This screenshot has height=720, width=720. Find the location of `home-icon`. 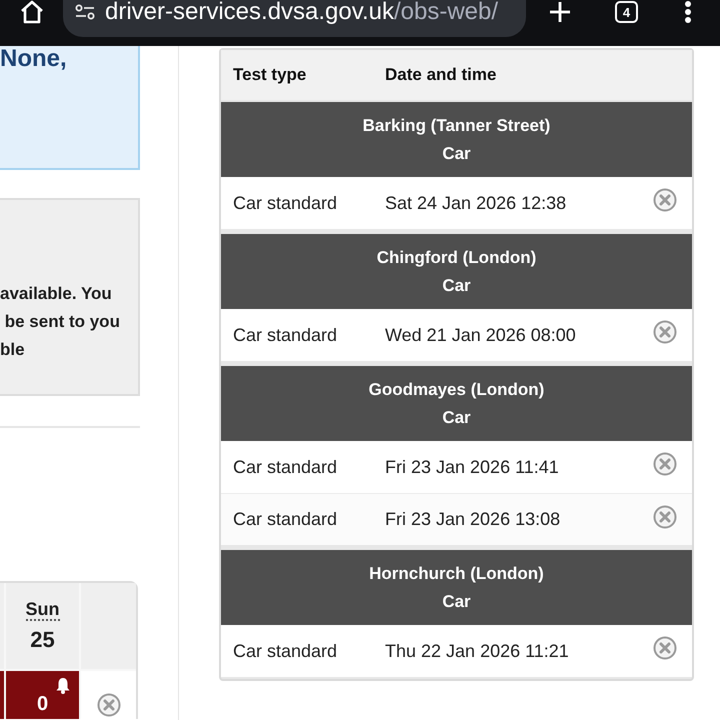

home-icon is located at coordinates (32, 12).